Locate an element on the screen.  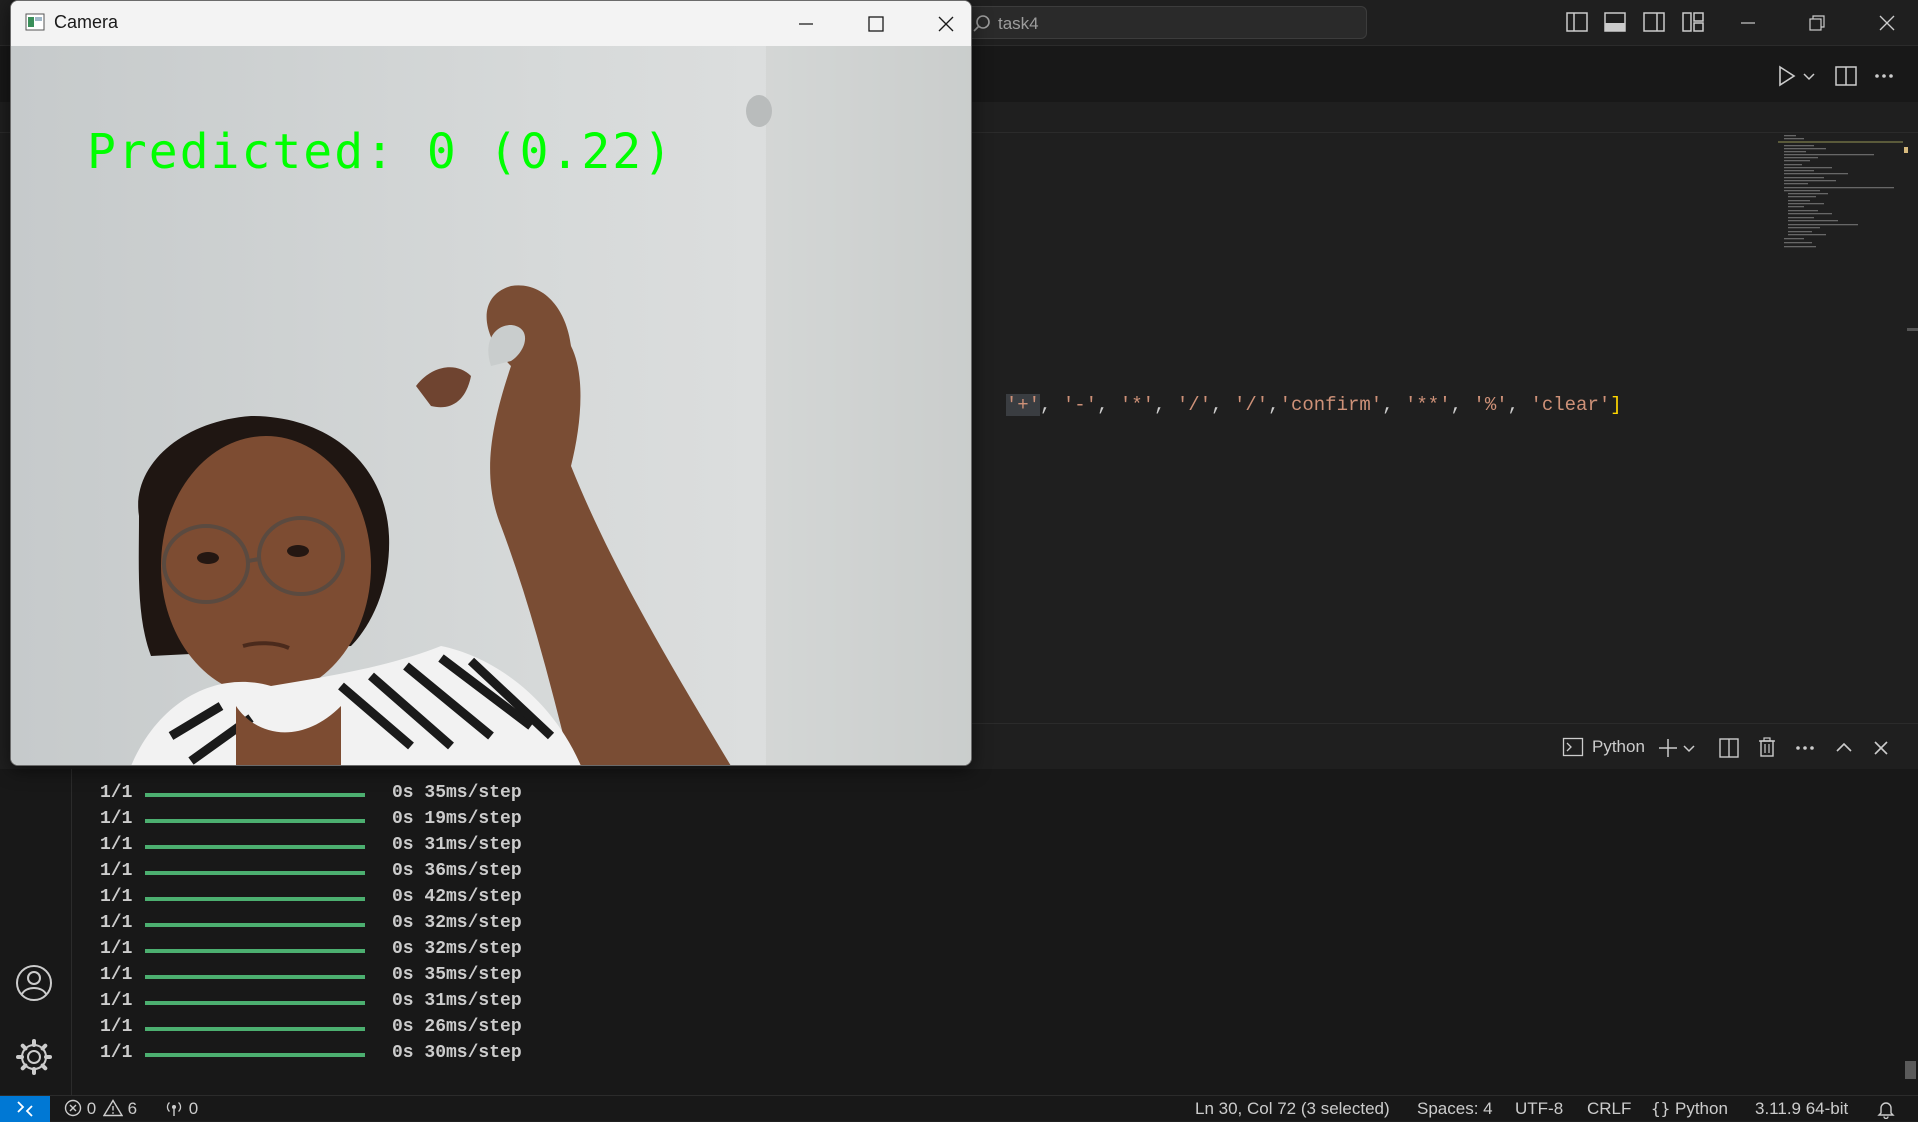
toggle-panel-icon is located at coordinates (1615, 22).